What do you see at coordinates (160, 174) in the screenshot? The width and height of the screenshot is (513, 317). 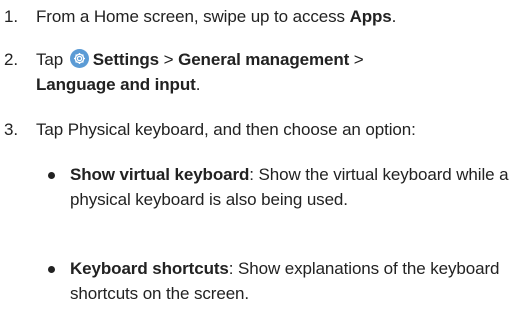 I see `option-title: Show virtual keyboard` at bounding box center [160, 174].